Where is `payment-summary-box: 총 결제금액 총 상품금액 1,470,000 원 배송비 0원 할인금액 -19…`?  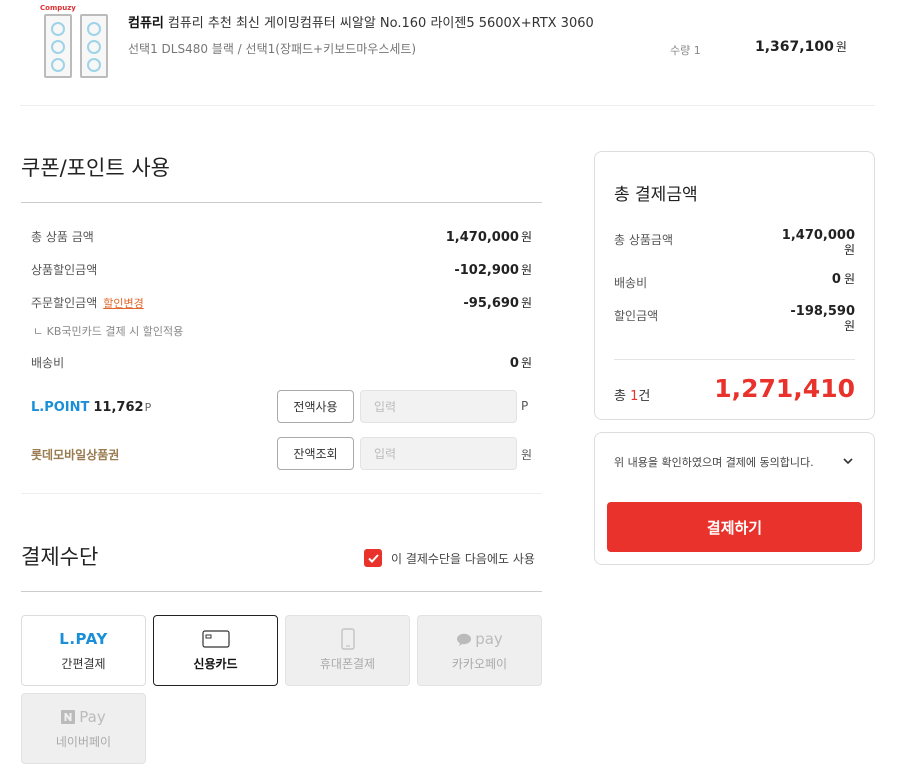
payment-summary-box: 총 결제금액 총 상품금액 1,470,000 원 배송비 0원 할인금액 -19… is located at coordinates (734, 285).